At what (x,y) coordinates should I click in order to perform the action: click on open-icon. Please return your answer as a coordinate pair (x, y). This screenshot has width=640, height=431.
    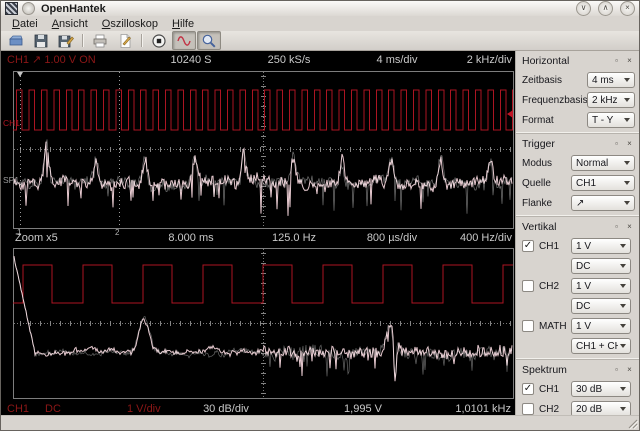
    Looking at the image, I should click on (16, 40).